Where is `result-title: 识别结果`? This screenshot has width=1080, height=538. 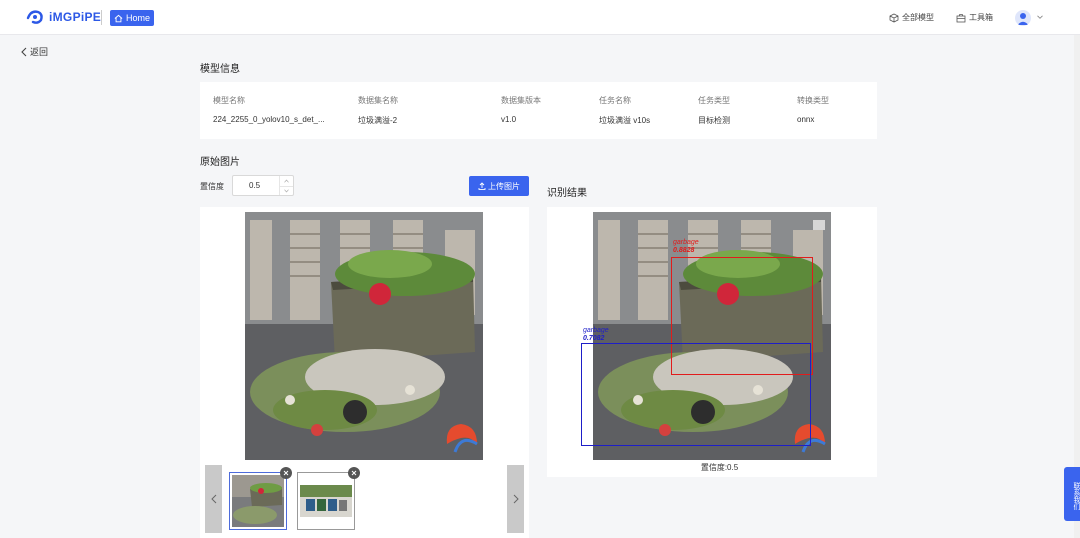
result-title: 识别结果 is located at coordinates (567, 193).